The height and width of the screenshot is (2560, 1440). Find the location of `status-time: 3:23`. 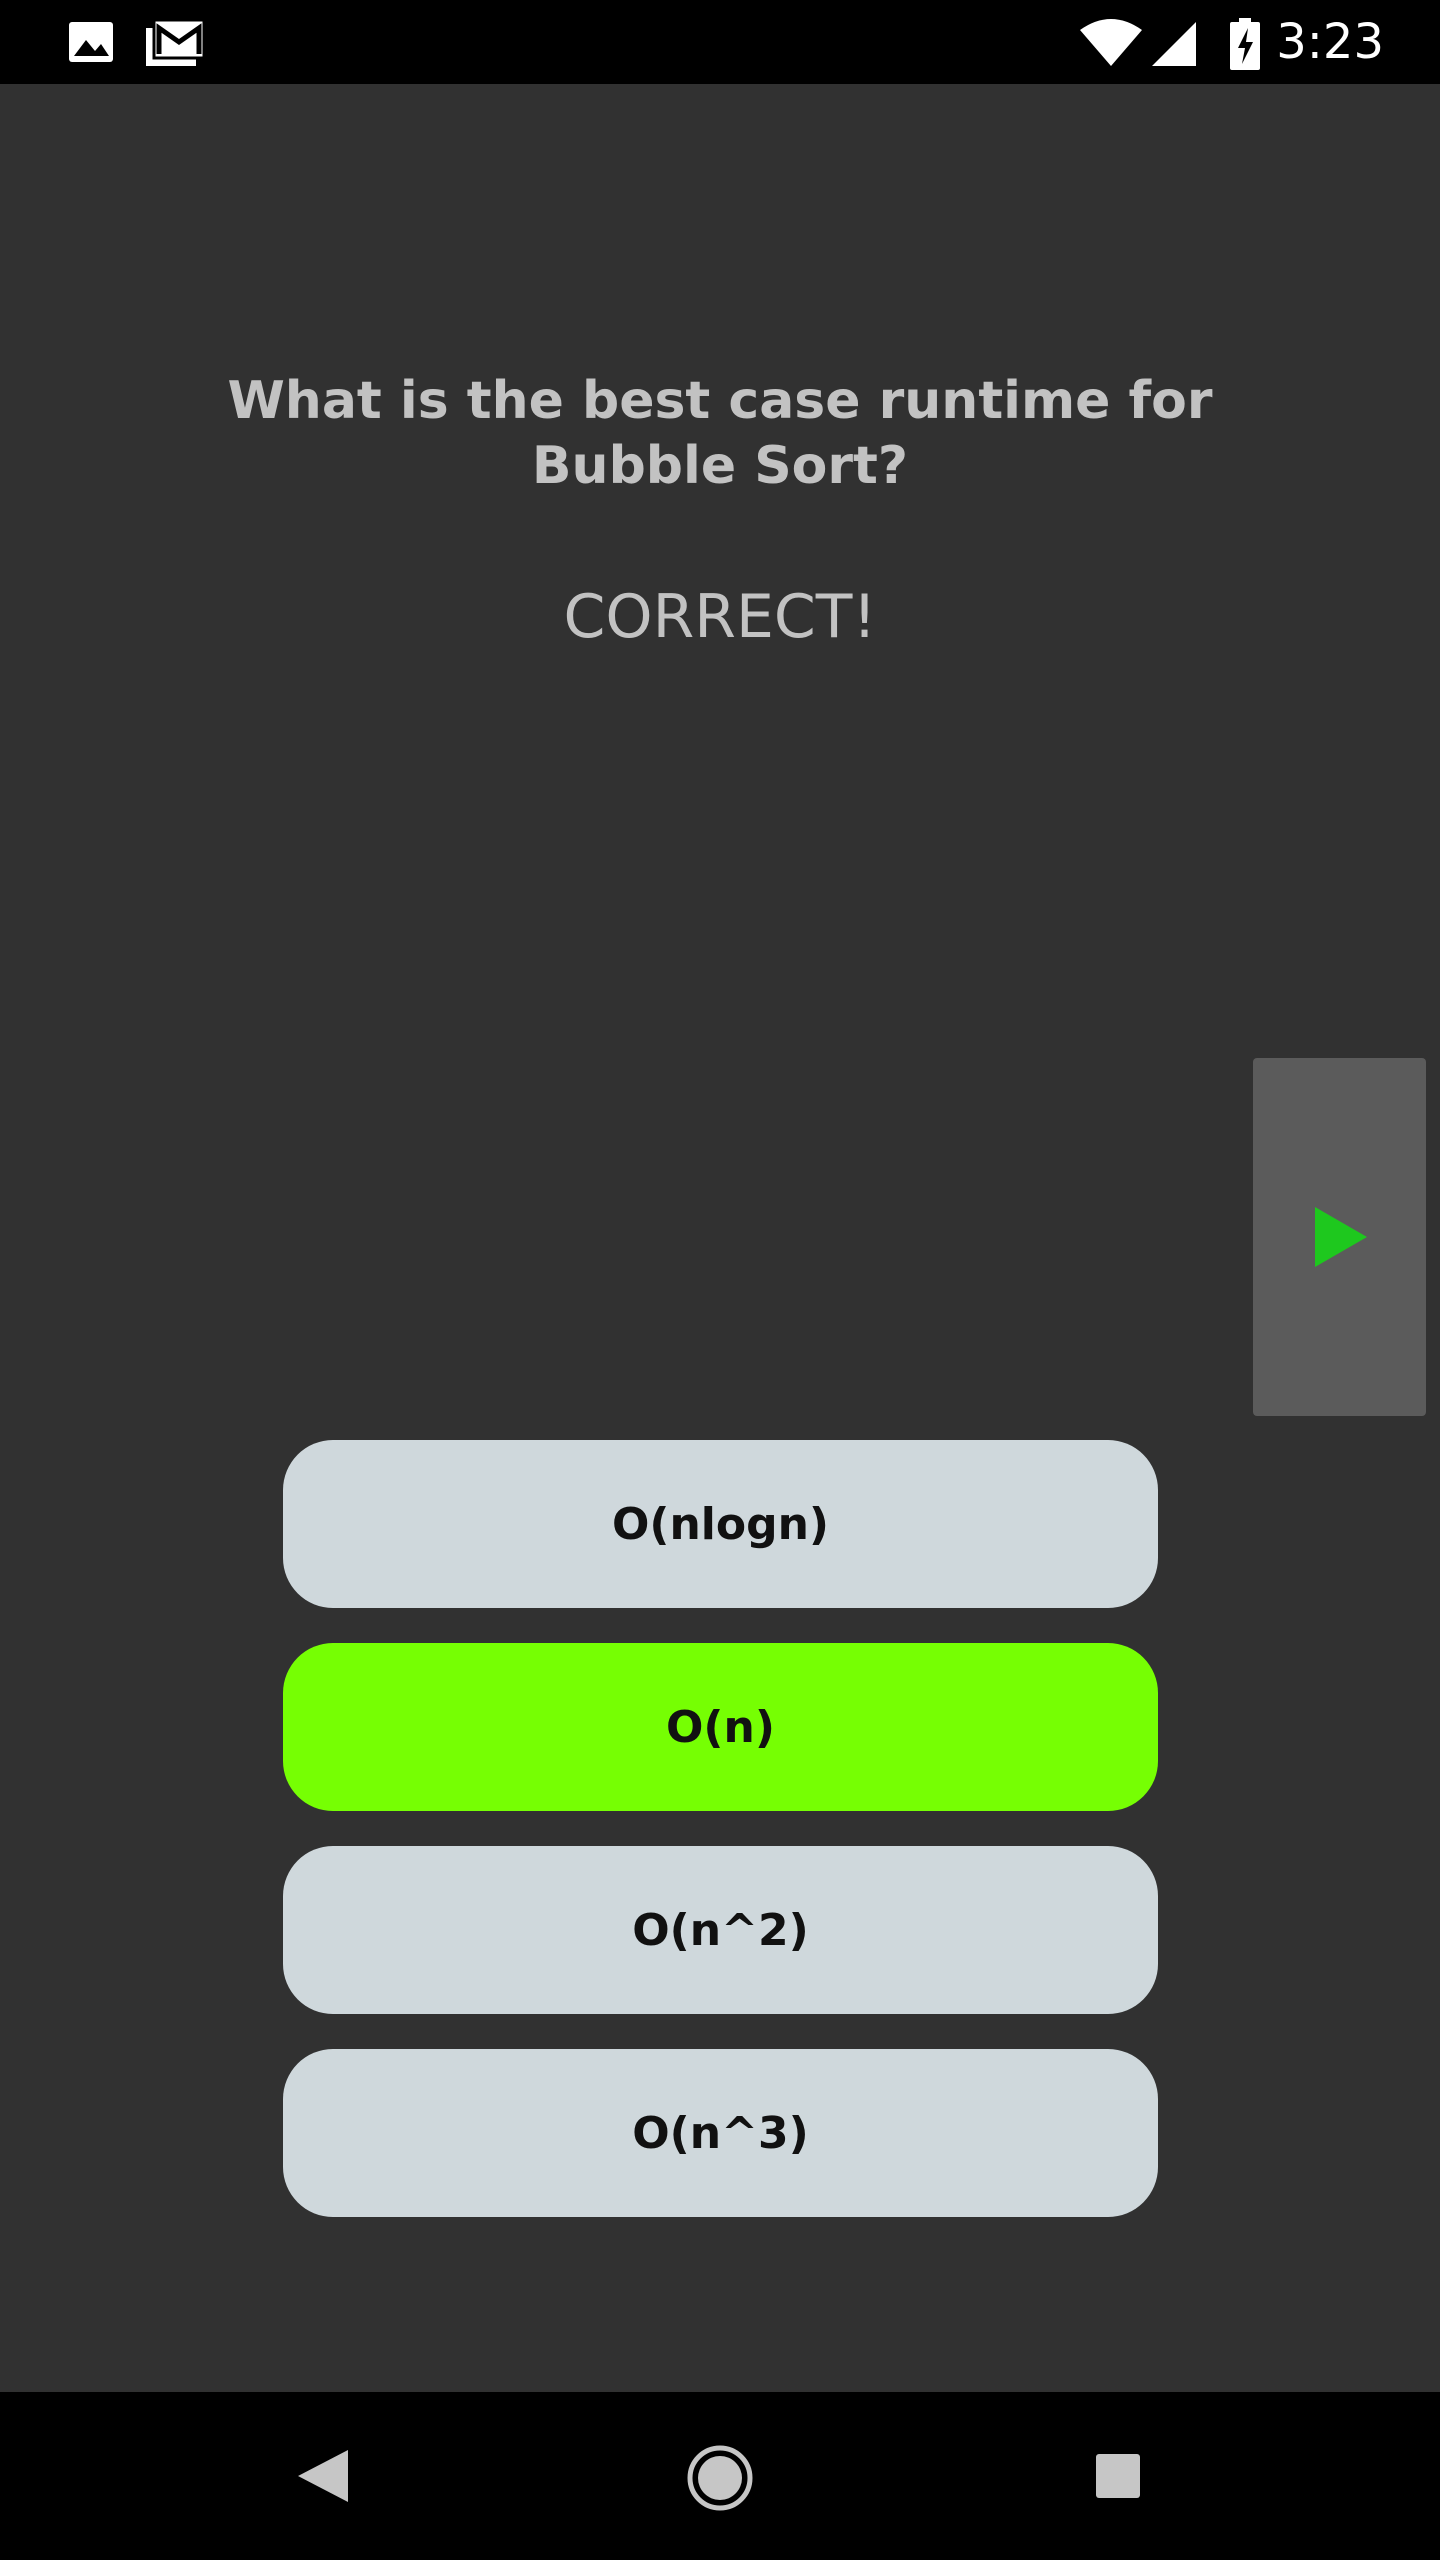

status-time: 3:23 is located at coordinates (1330, 42).